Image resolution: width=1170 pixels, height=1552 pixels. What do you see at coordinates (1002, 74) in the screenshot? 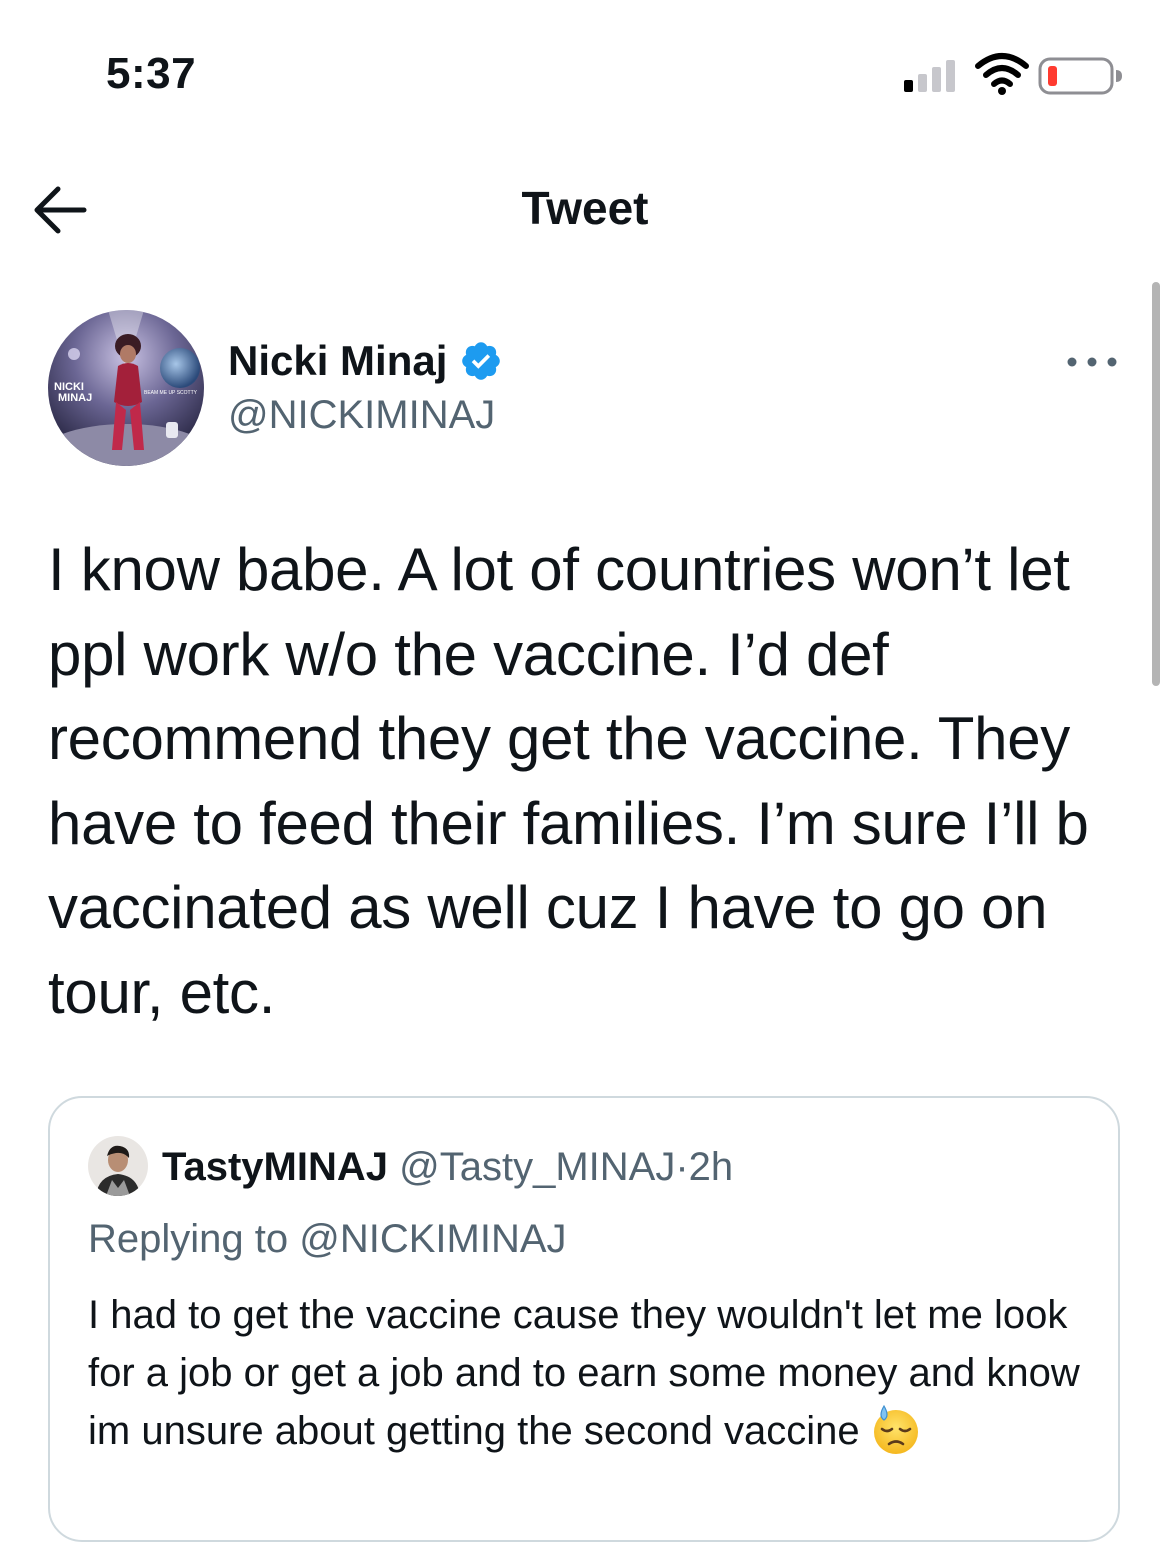
I see `wifi-icon` at bounding box center [1002, 74].